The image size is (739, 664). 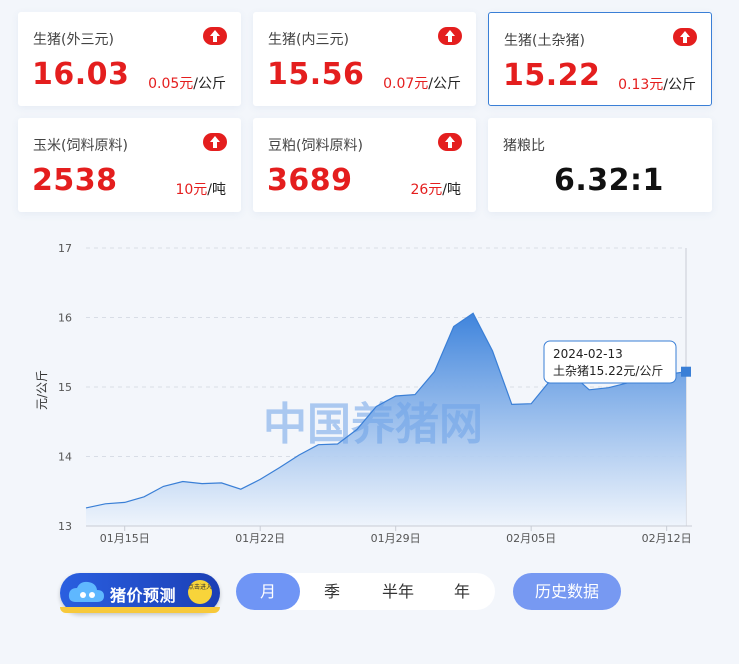 I want to click on card-change: 0.13元/公斤, so click(x=657, y=85).